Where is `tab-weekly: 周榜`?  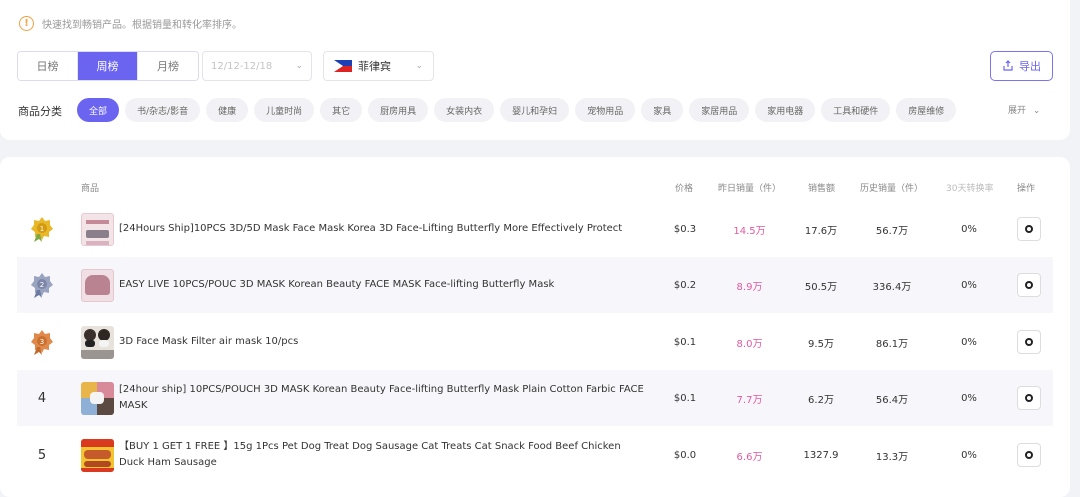 tab-weekly: 周榜 is located at coordinates (108, 66).